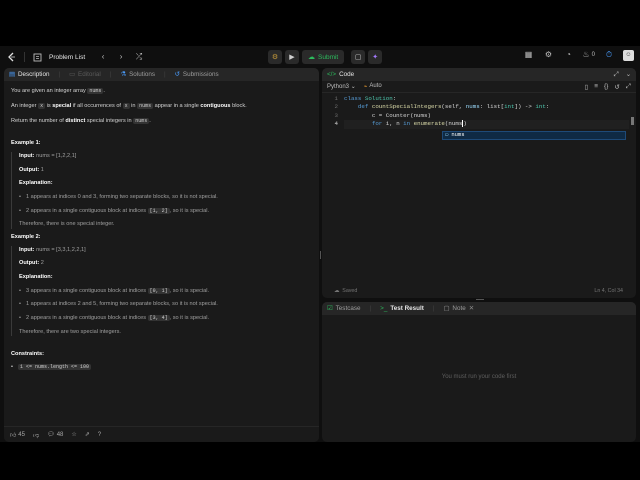 This screenshot has height=480, width=640. I want to click on auto-icon: ⌁, so click(365, 87).